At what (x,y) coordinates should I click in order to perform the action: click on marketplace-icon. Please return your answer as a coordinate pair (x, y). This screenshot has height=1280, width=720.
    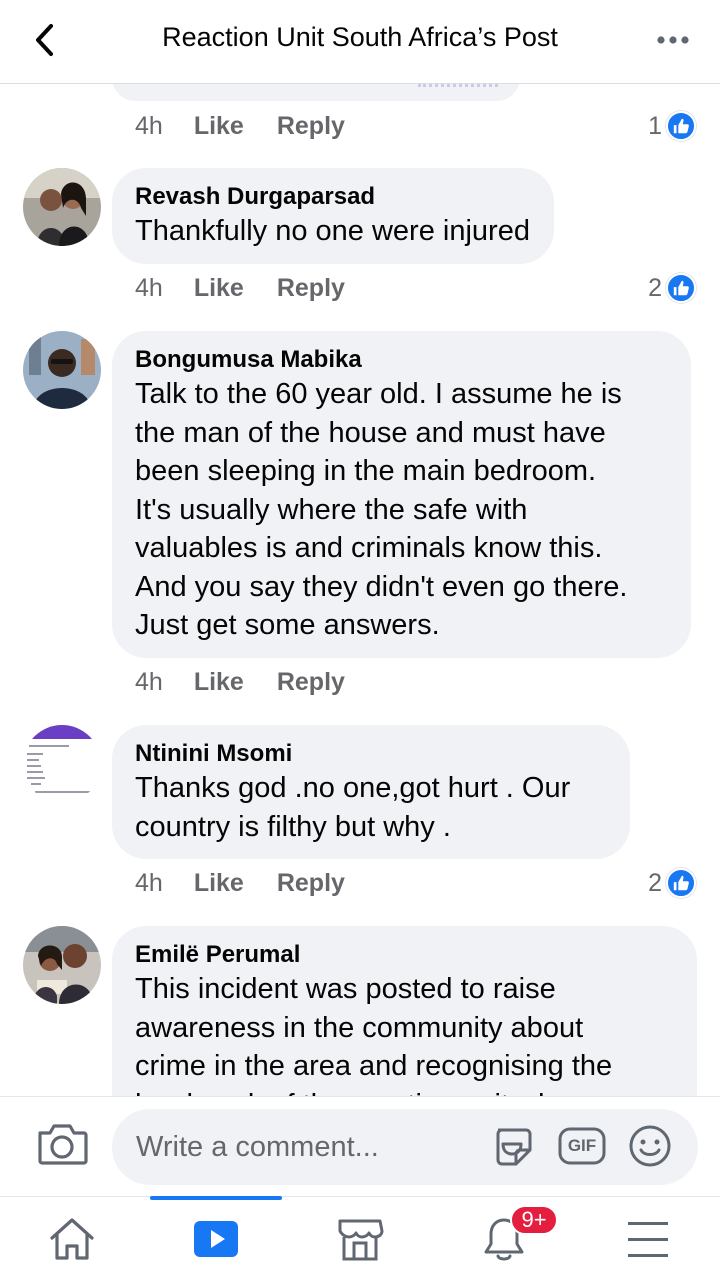
    Looking at the image, I should click on (361, 1240).